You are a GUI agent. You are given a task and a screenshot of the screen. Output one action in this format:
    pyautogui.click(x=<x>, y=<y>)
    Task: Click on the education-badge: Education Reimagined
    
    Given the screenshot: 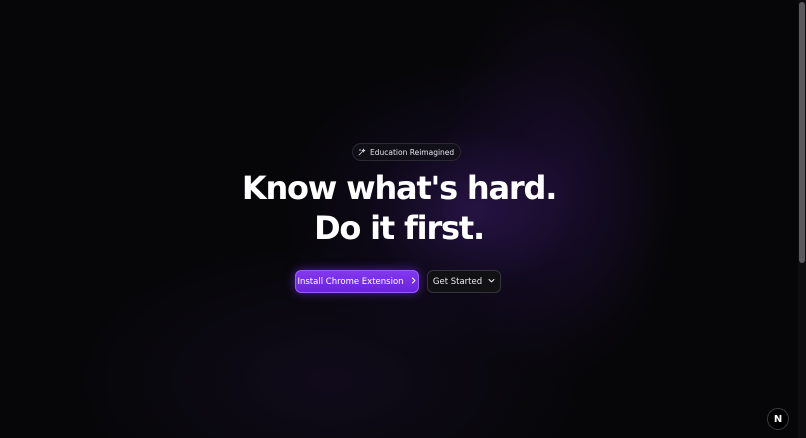 What is the action you would take?
    pyautogui.click(x=407, y=152)
    